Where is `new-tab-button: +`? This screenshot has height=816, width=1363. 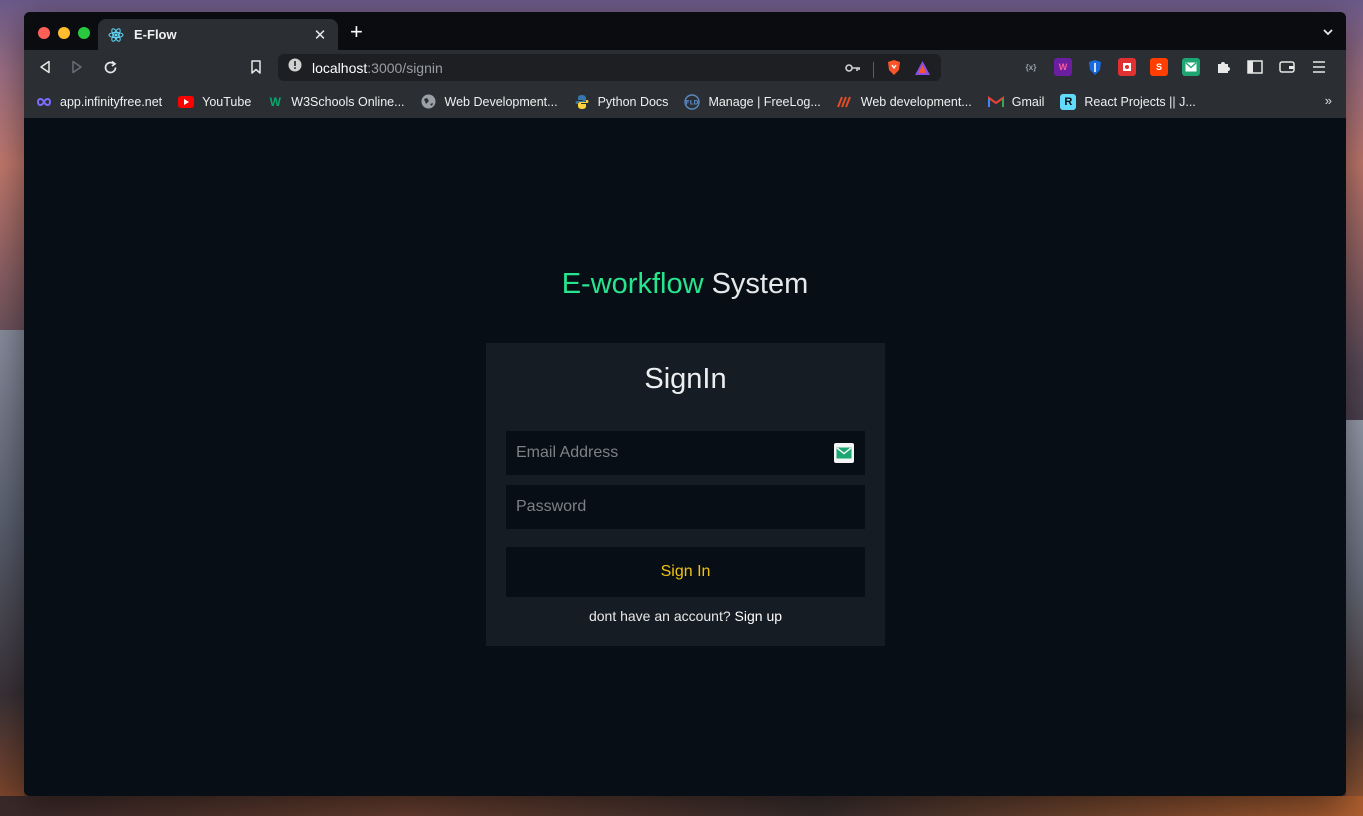 new-tab-button: + is located at coordinates (356, 32).